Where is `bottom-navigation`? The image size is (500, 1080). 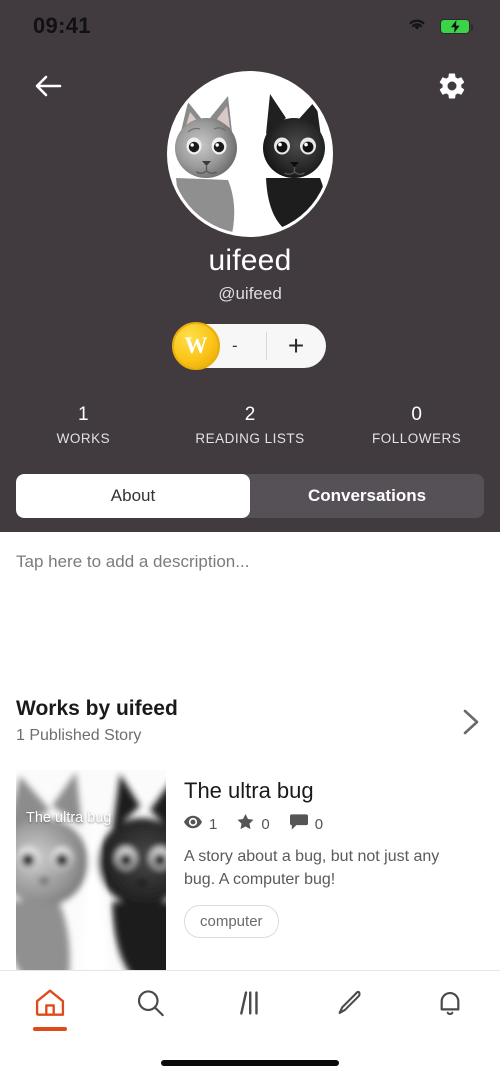
bottom-navigation is located at coordinates (250, 1025).